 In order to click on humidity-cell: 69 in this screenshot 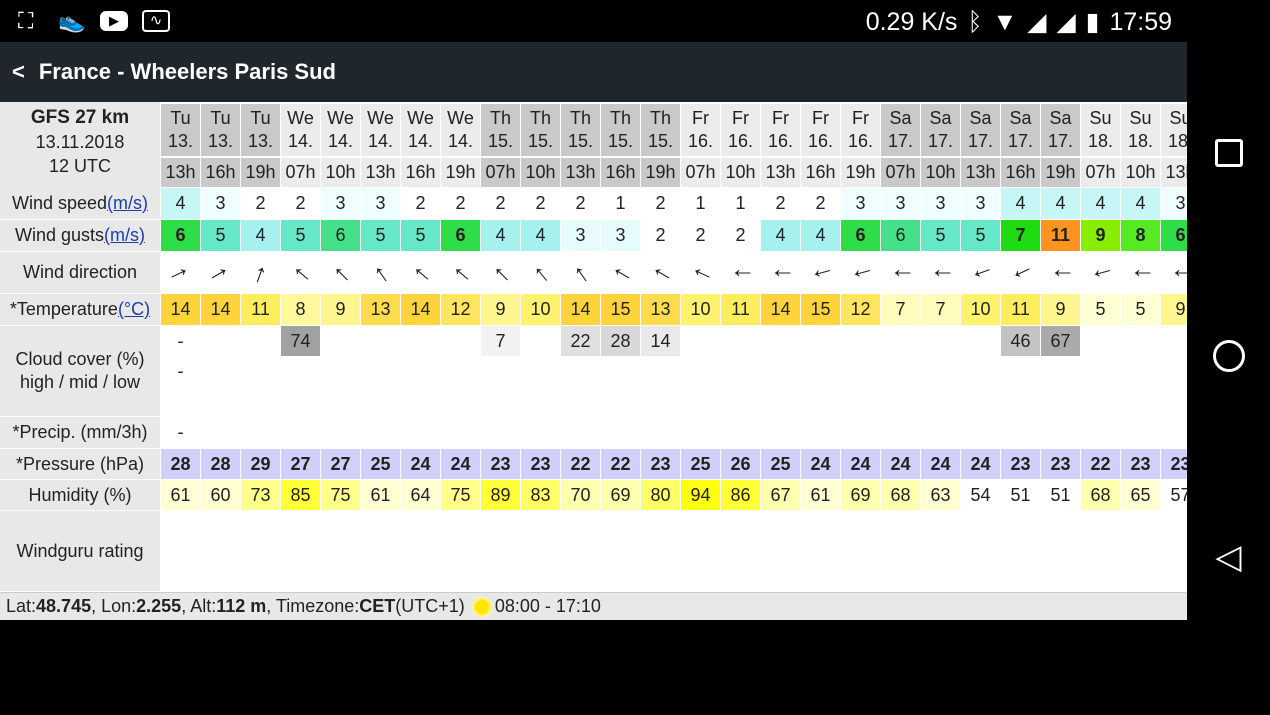, I will do `click(860, 495)`.